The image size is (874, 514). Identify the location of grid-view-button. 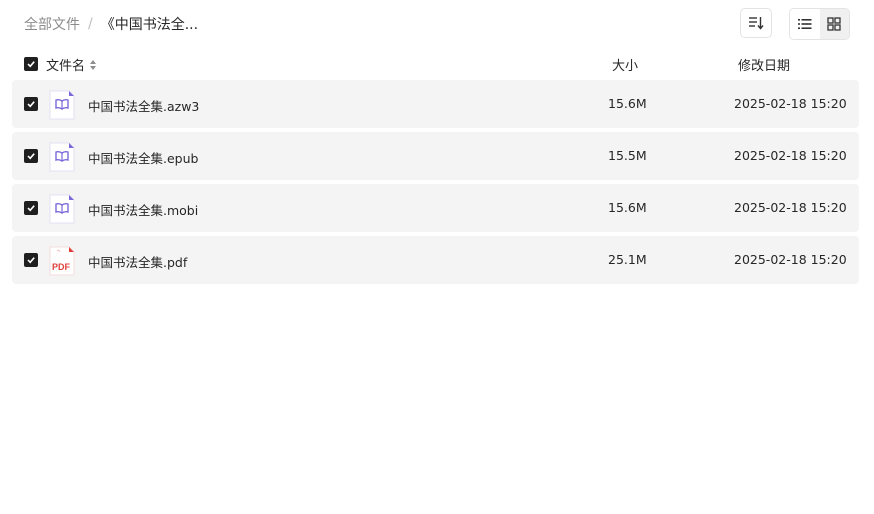
(834, 24).